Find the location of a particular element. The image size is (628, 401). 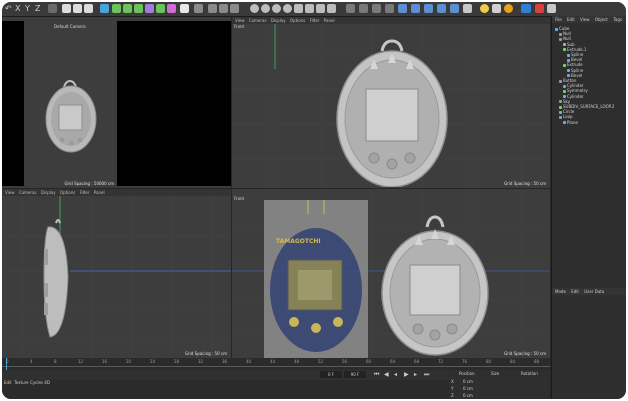

undo-icon: ↶ is located at coordinates (8, 9).